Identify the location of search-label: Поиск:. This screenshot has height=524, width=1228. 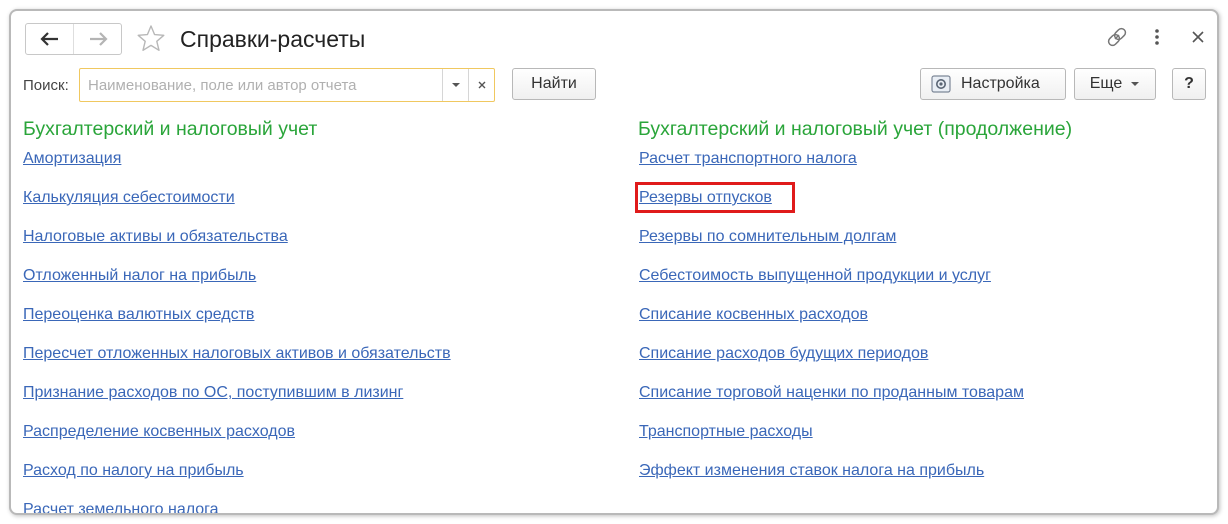
(46, 85).